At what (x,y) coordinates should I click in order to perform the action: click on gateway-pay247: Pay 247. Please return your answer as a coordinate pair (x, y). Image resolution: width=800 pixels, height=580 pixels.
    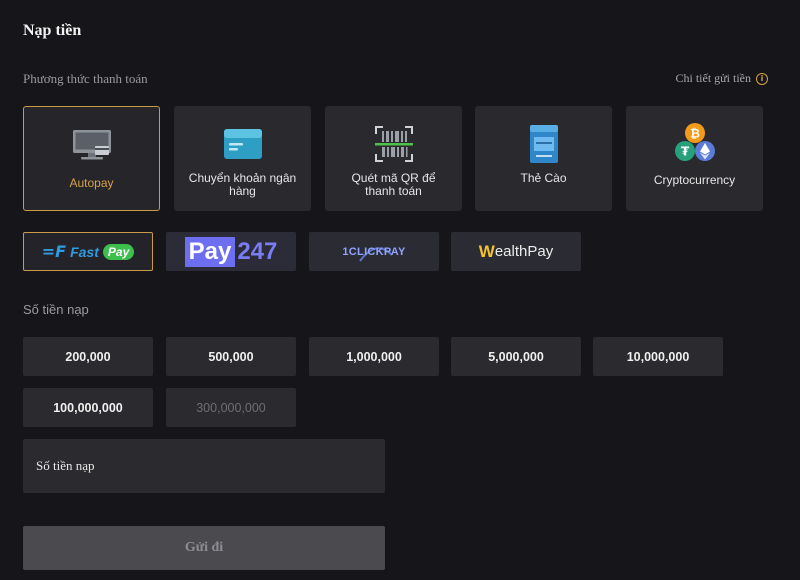
    Looking at the image, I should click on (231, 251).